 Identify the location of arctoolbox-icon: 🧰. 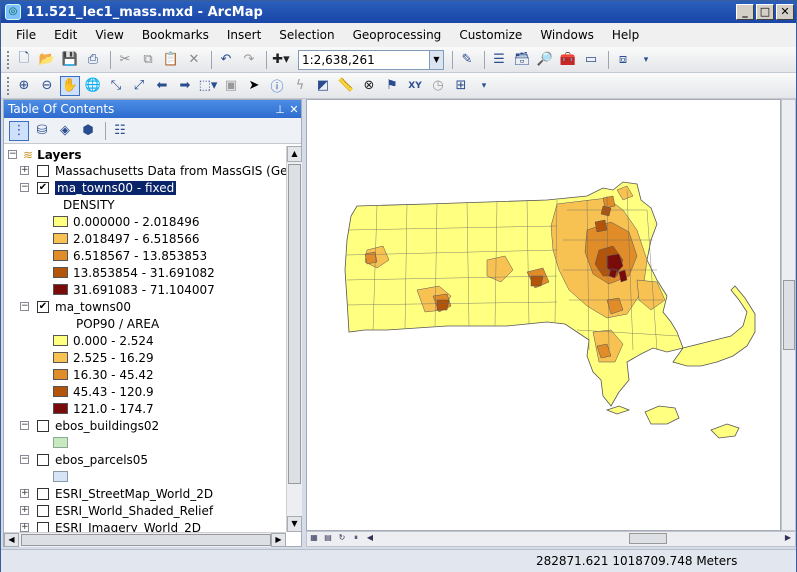
(568, 60).